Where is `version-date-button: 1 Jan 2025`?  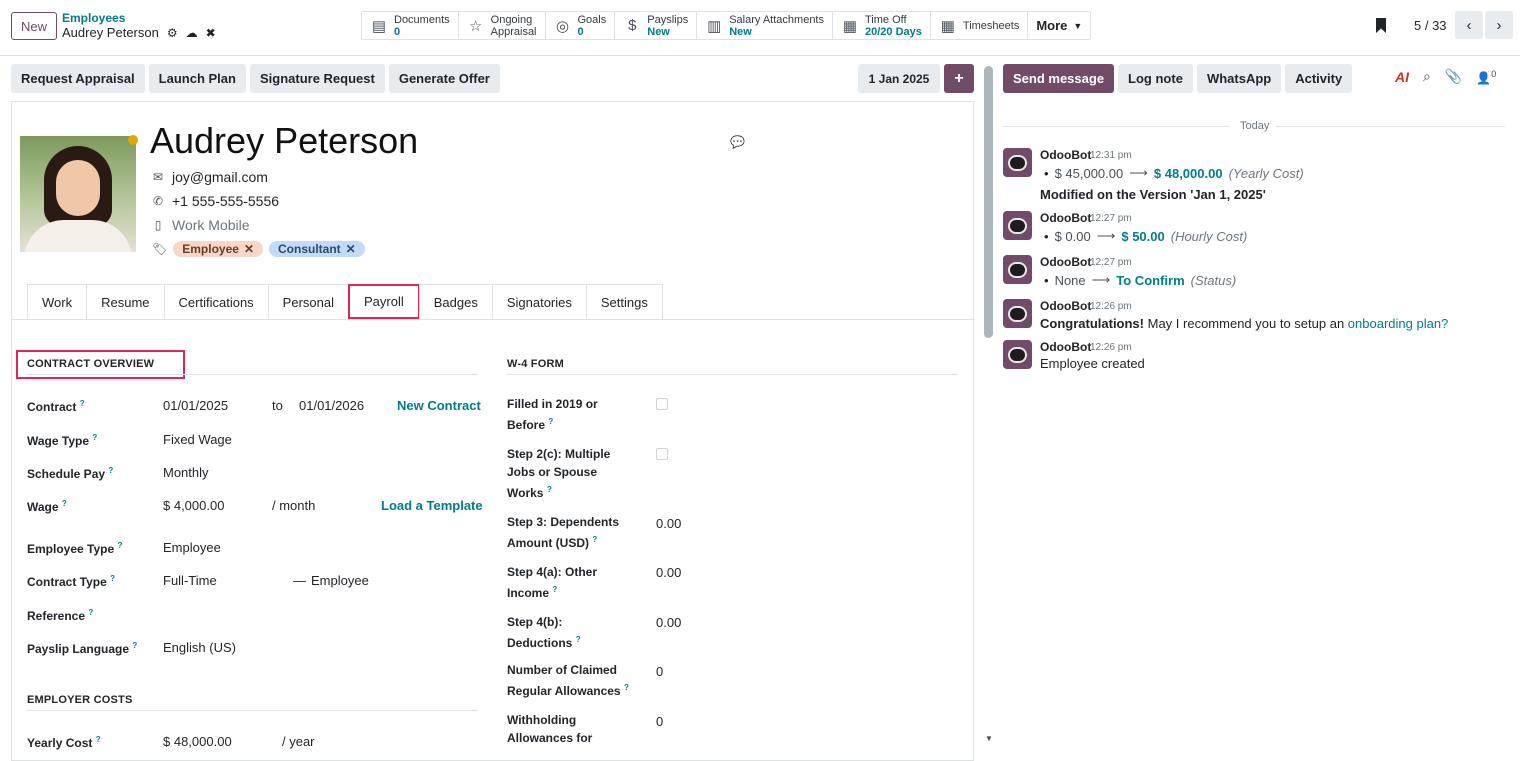 version-date-button: 1 Jan 2025 is located at coordinates (899, 78).